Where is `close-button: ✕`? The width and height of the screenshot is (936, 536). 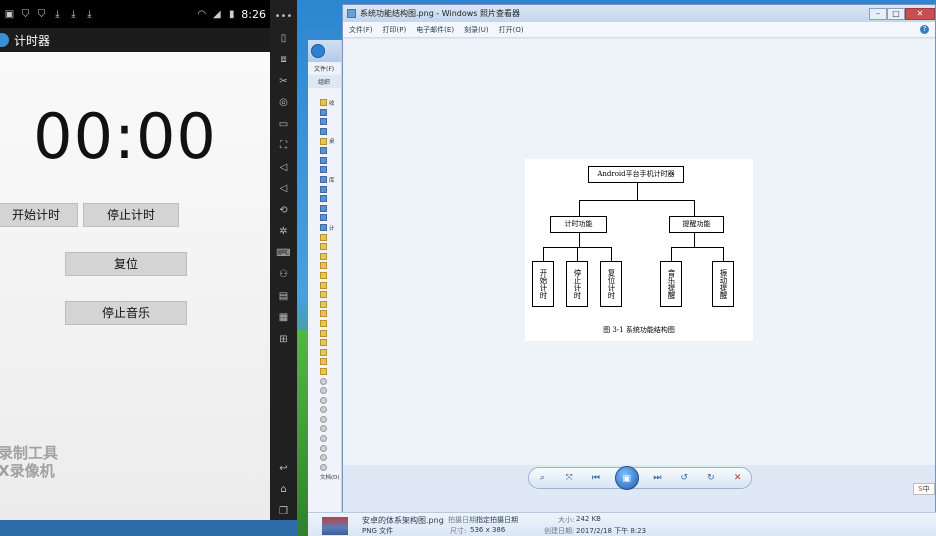
close-button: ✕ is located at coordinates (920, 13).